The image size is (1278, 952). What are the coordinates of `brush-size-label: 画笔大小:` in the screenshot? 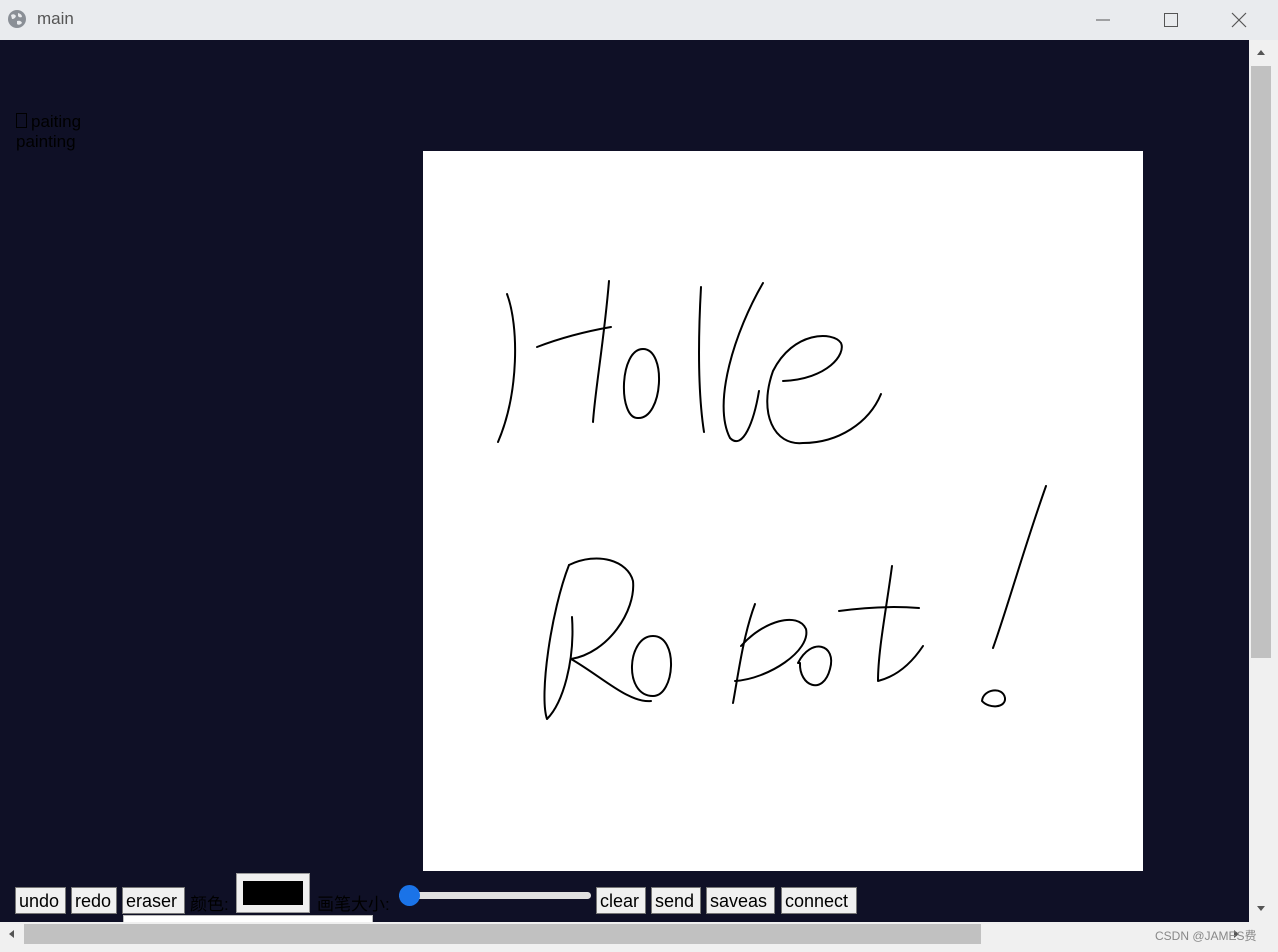 It's located at (353, 904).